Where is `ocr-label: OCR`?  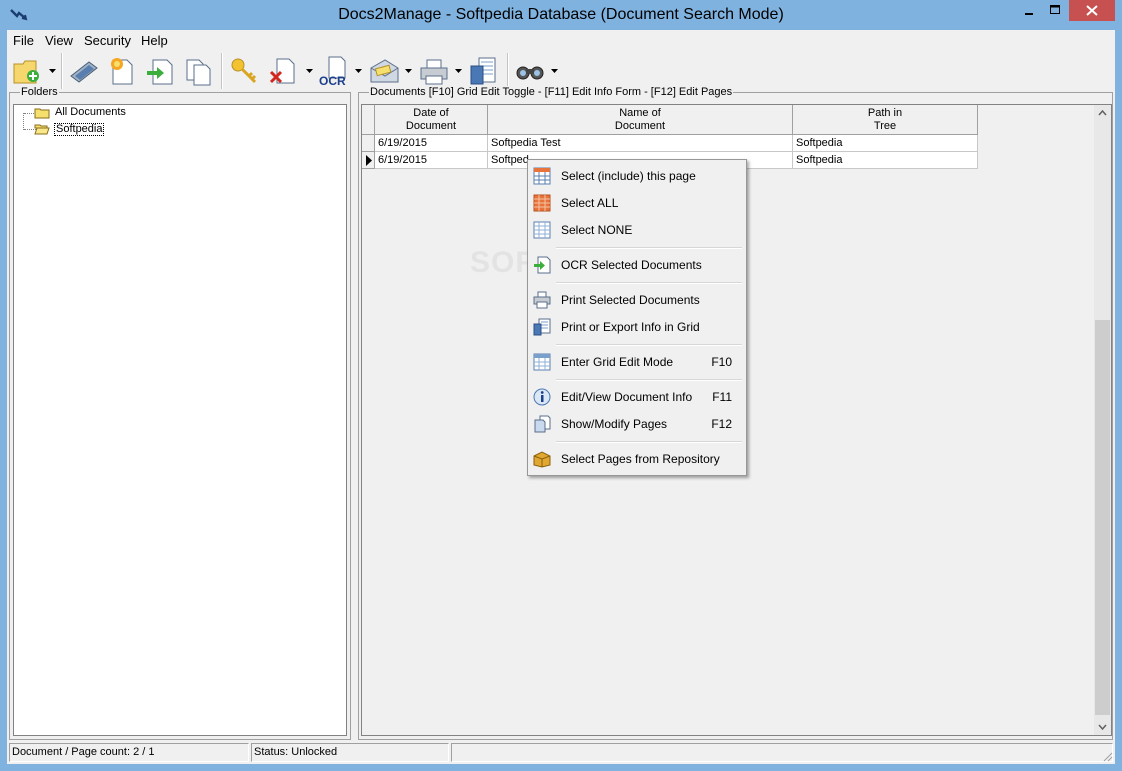
ocr-label: OCR is located at coordinates (332, 81).